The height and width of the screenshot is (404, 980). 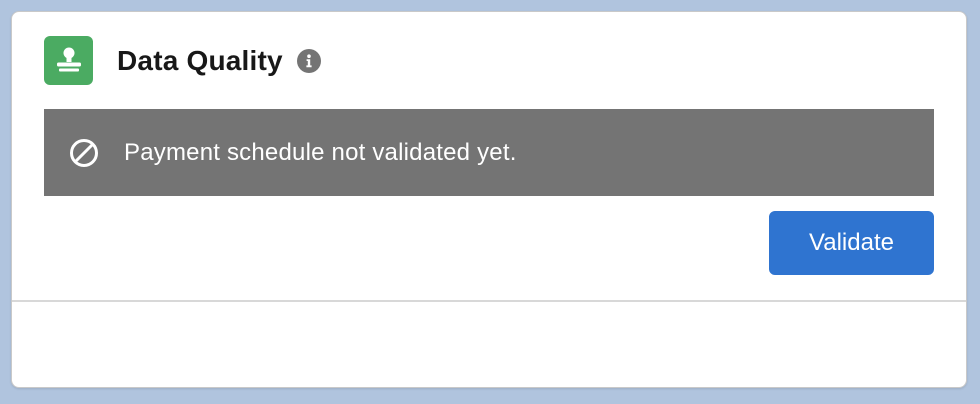 What do you see at coordinates (200, 60) in the screenshot?
I see `card-title: Data Quality` at bounding box center [200, 60].